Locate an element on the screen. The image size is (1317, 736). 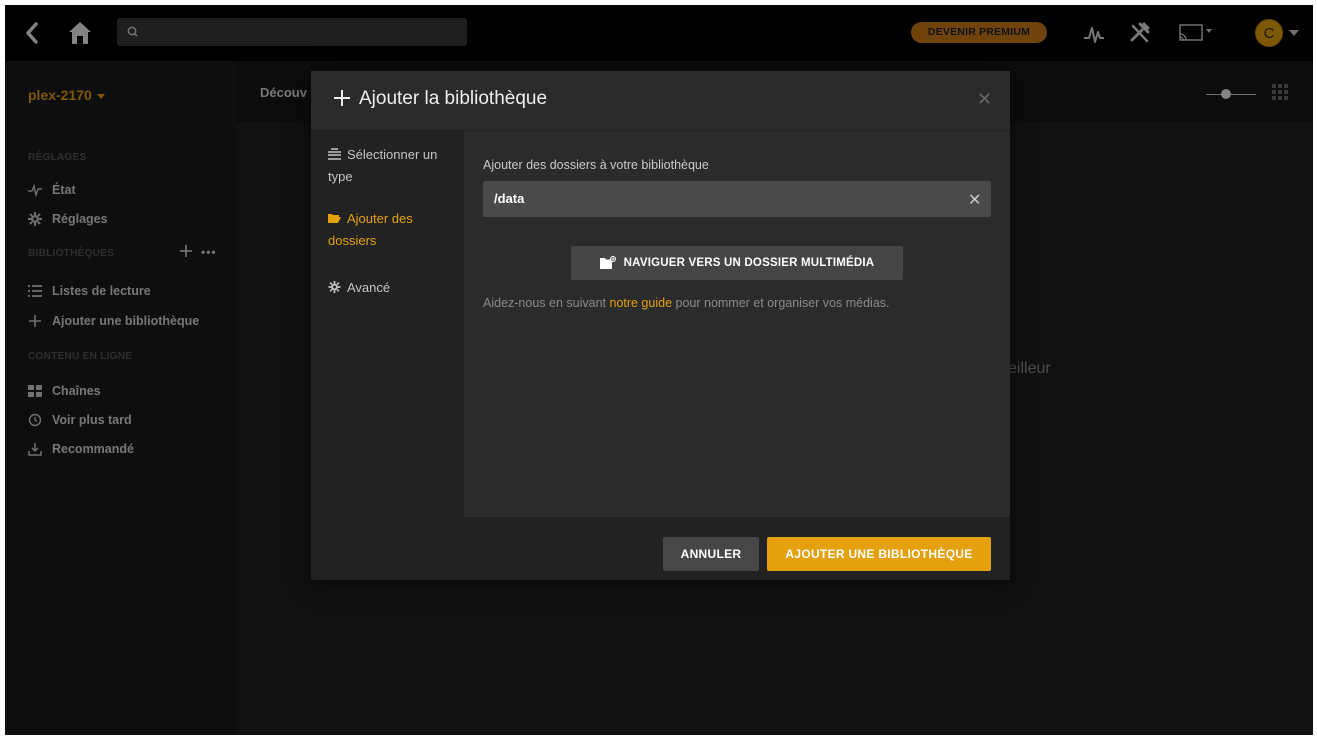
cancel-button: ANNULER is located at coordinates (711, 554).